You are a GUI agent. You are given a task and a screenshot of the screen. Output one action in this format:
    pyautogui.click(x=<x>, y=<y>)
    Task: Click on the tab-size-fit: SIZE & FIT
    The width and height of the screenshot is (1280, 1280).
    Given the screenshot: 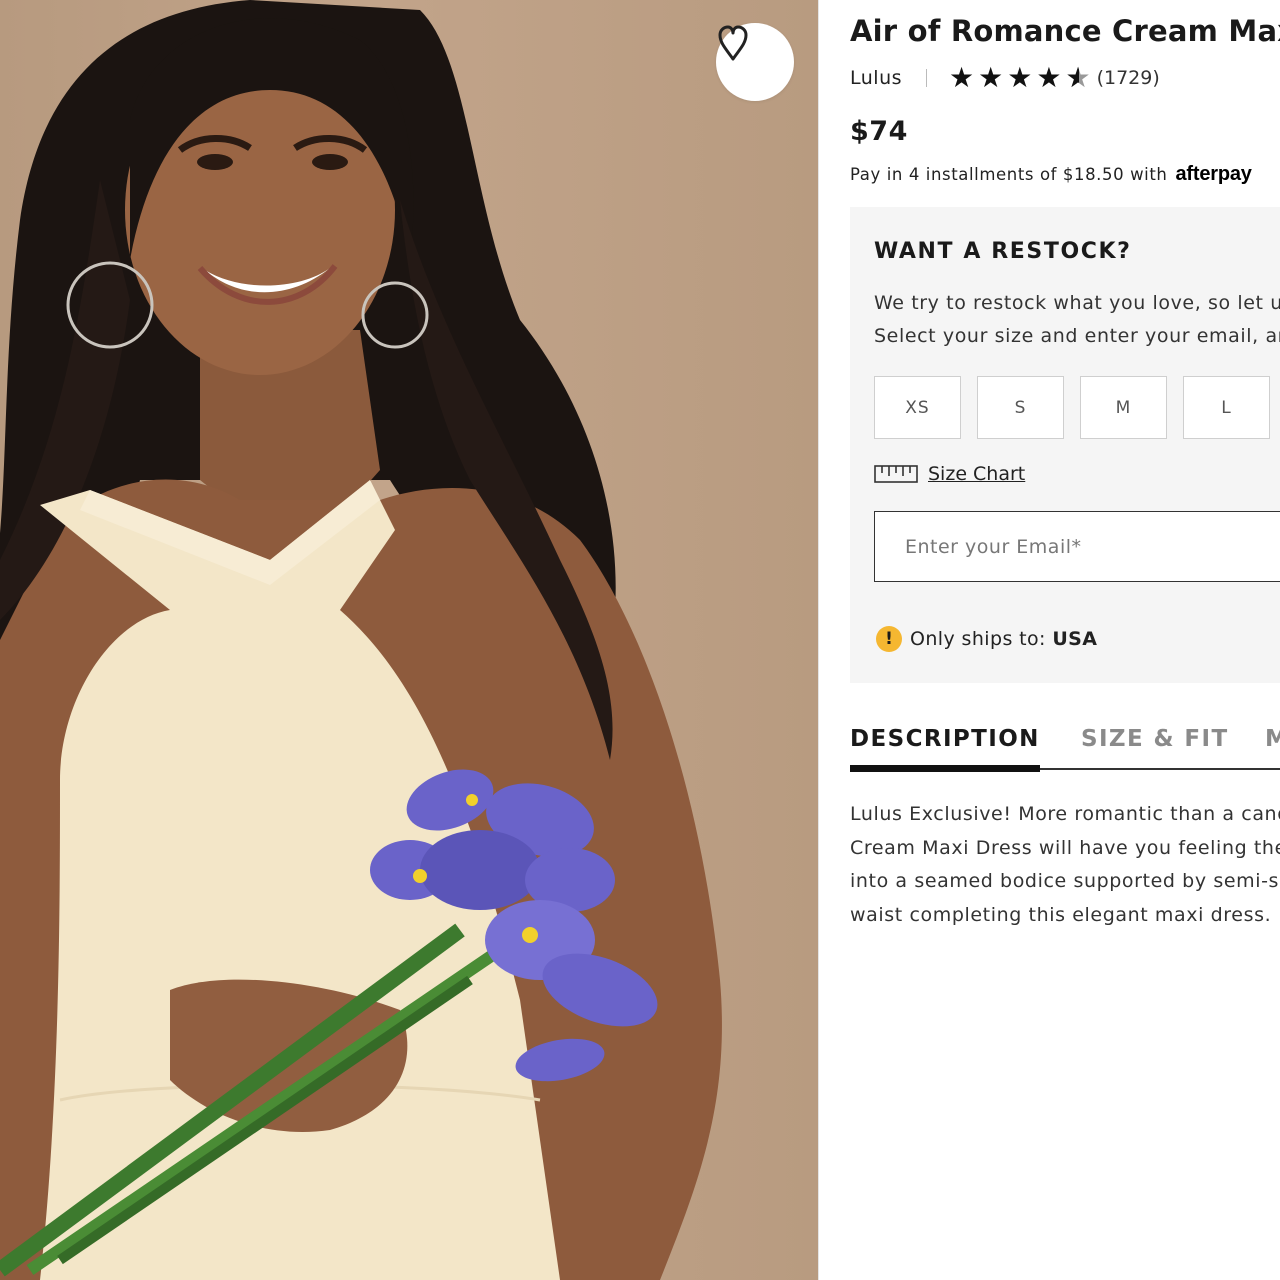 What is the action you would take?
    pyautogui.click(x=1155, y=739)
    